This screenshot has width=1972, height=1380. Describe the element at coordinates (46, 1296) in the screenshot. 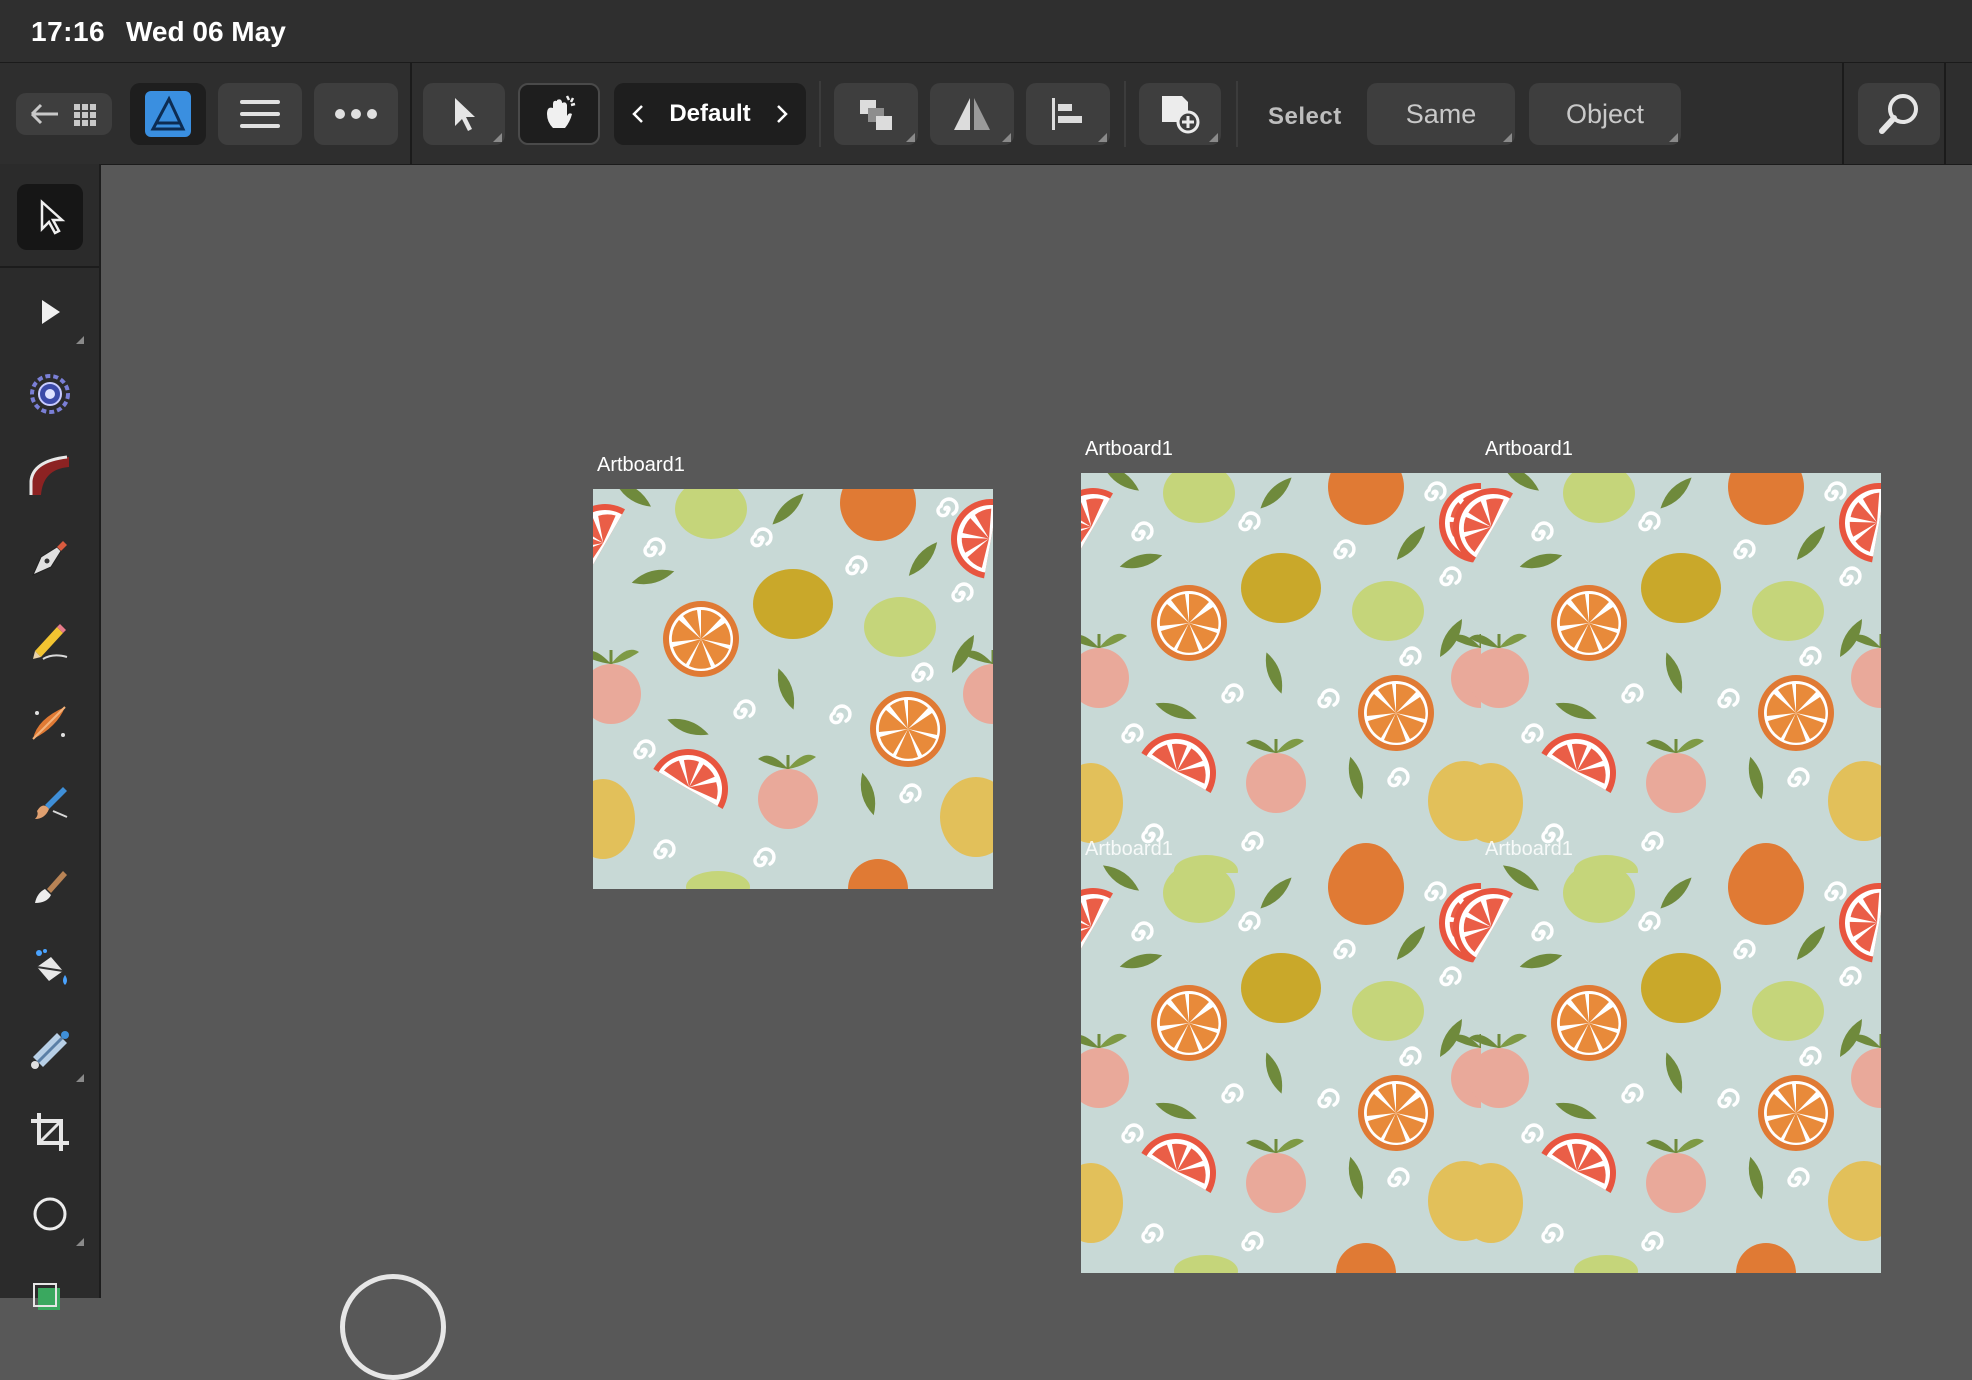

I see `artboard-tool-icon` at that location.